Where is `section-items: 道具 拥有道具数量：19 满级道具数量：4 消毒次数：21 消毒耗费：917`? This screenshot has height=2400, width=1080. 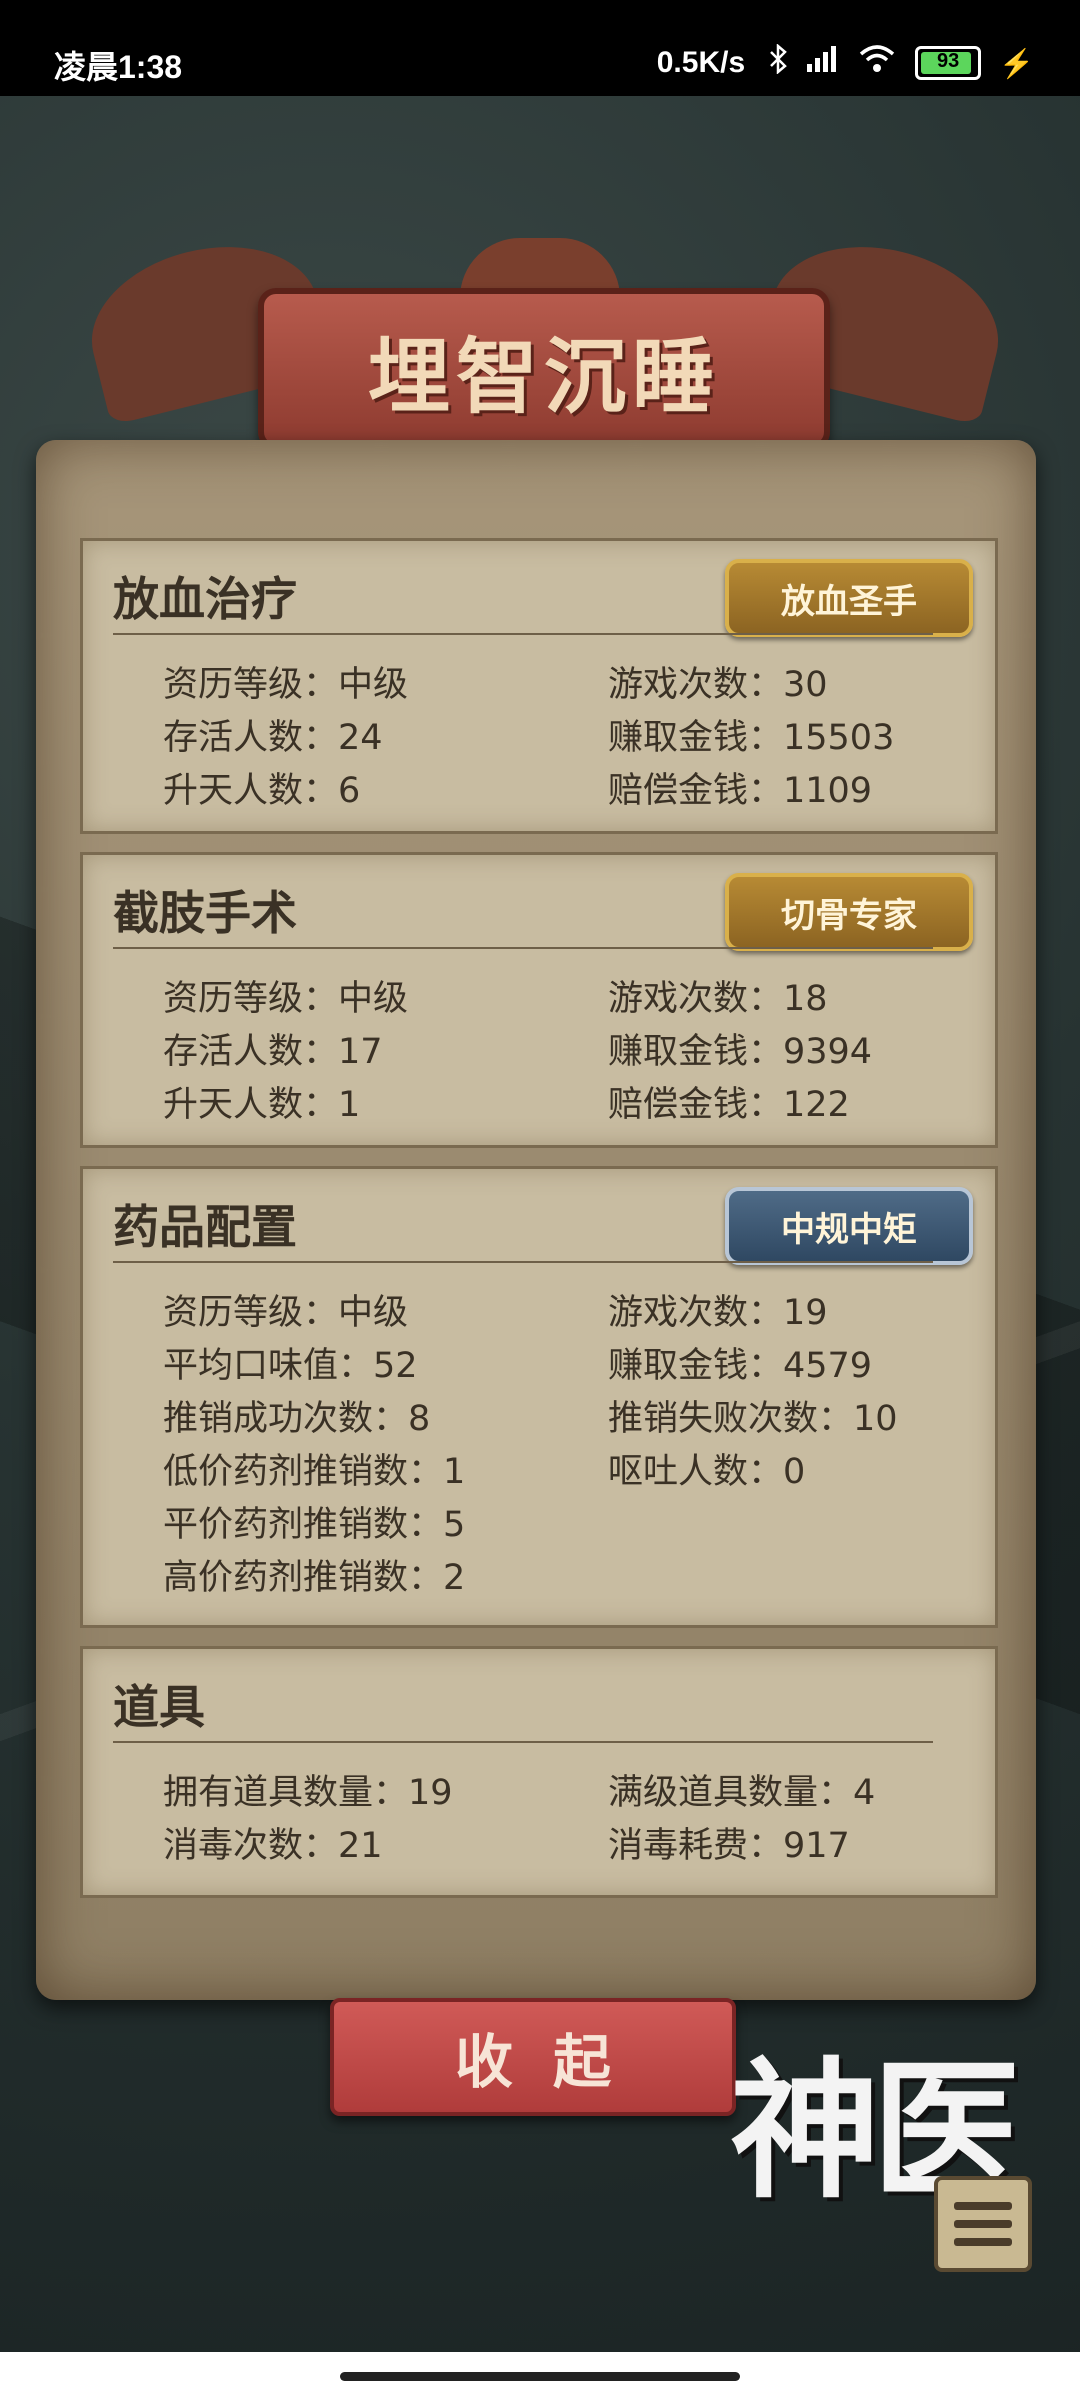
section-items: 道具 拥有道具数量：19 满级道具数量：4 消毒次数：21 消毒耗费：917 is located at coordinates (539, 1772).